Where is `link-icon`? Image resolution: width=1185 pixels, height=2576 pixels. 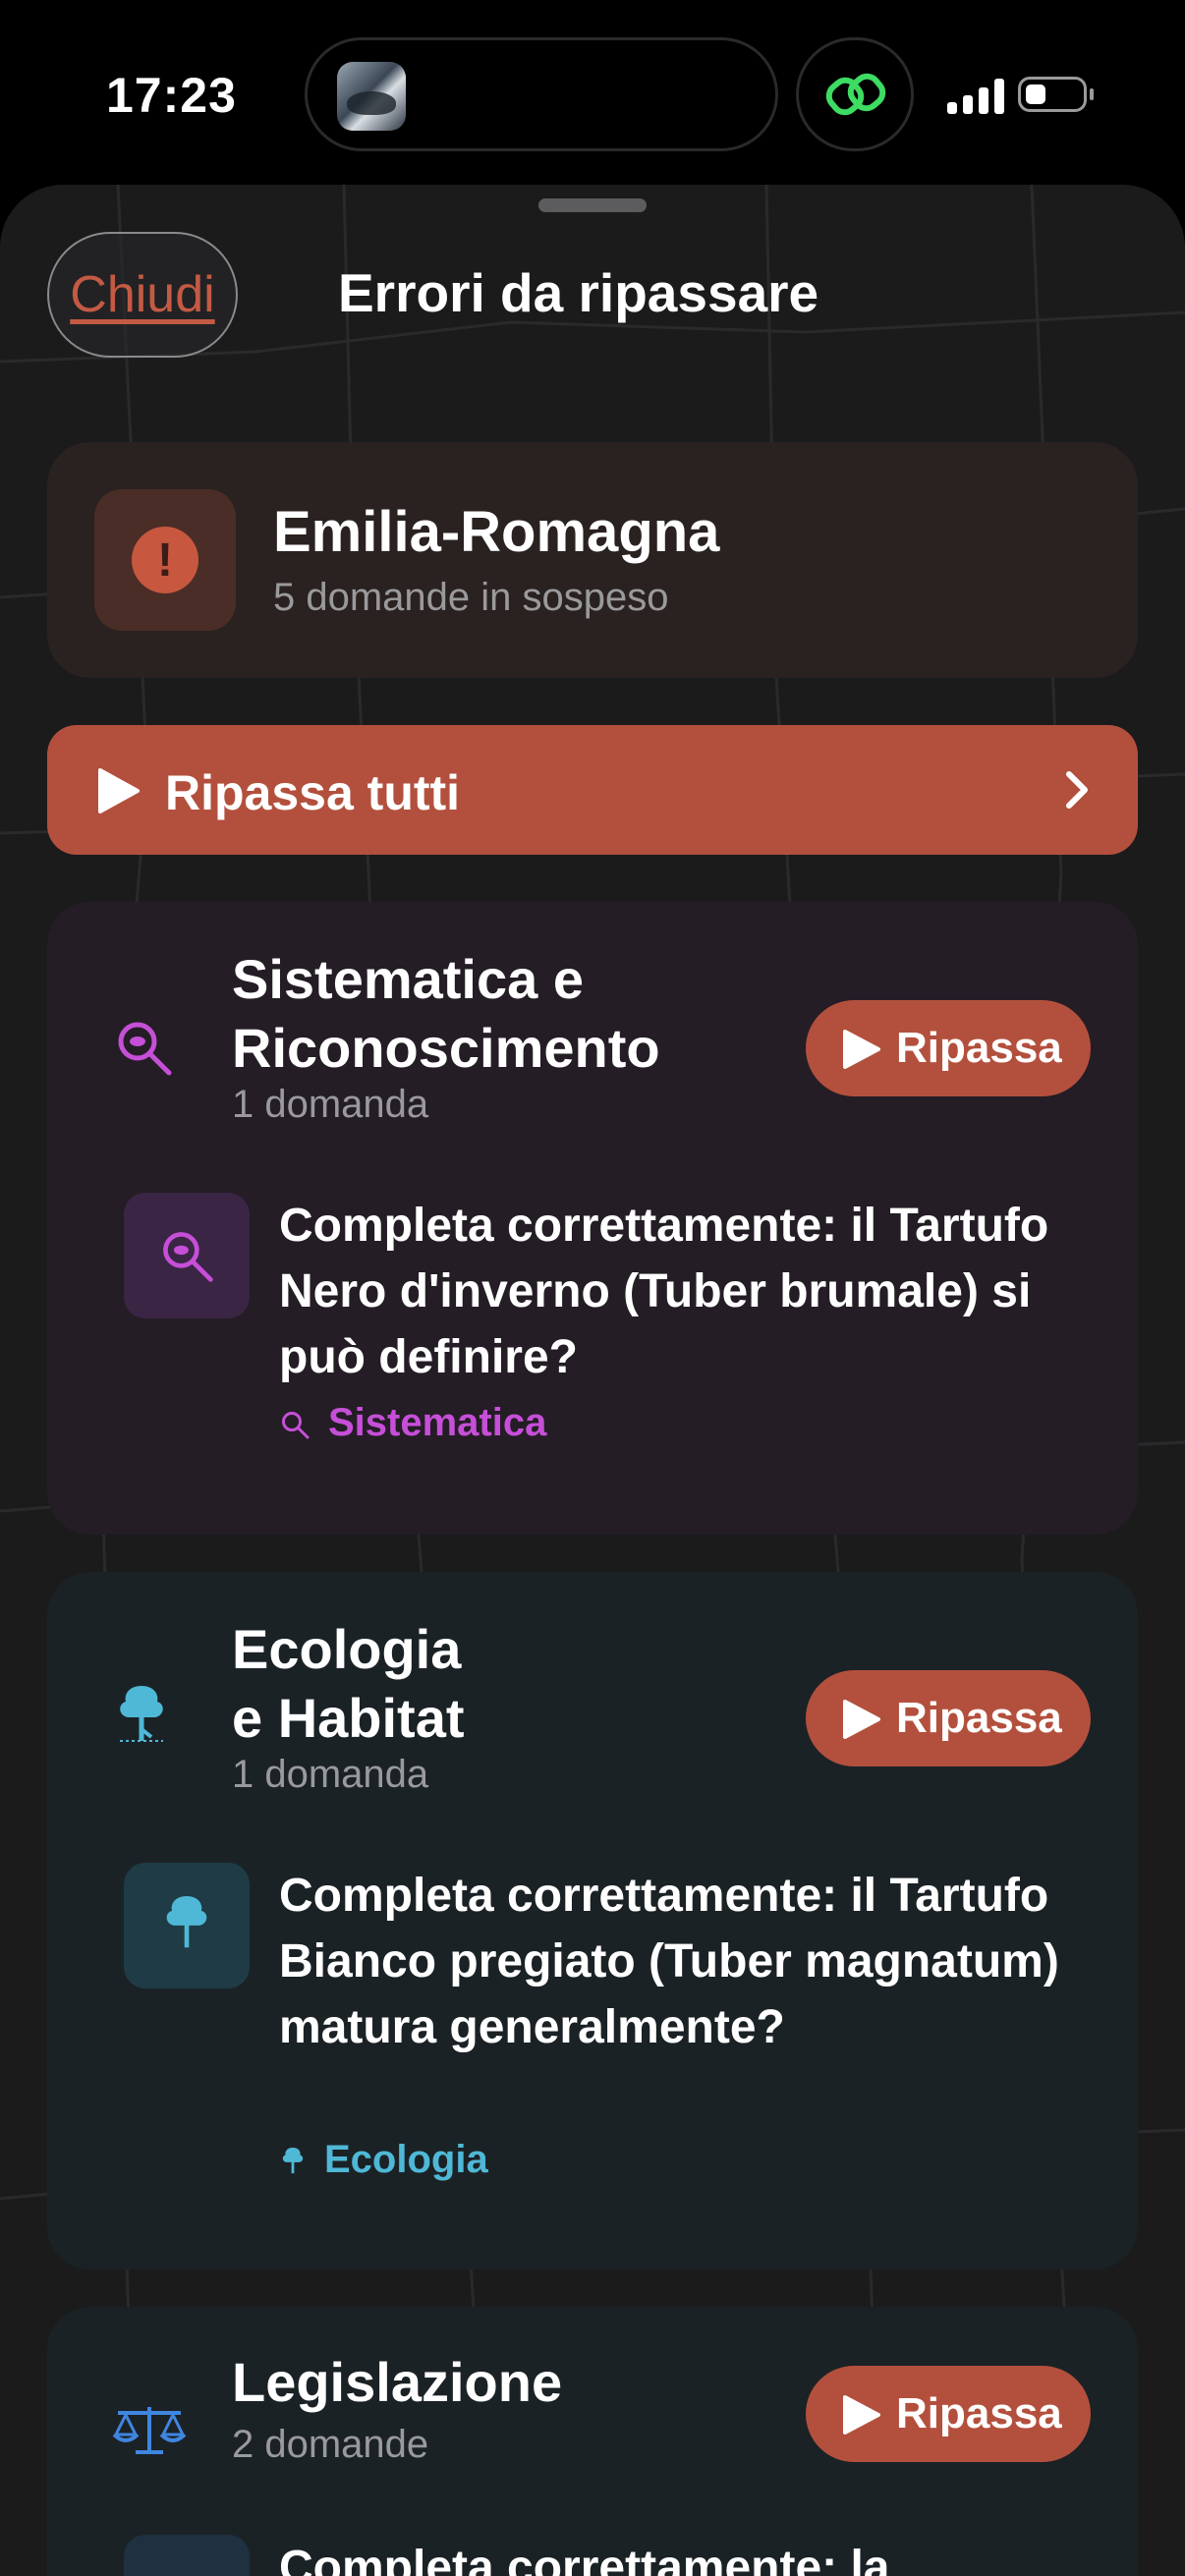 link-icon is located at coordinates (856, 94).